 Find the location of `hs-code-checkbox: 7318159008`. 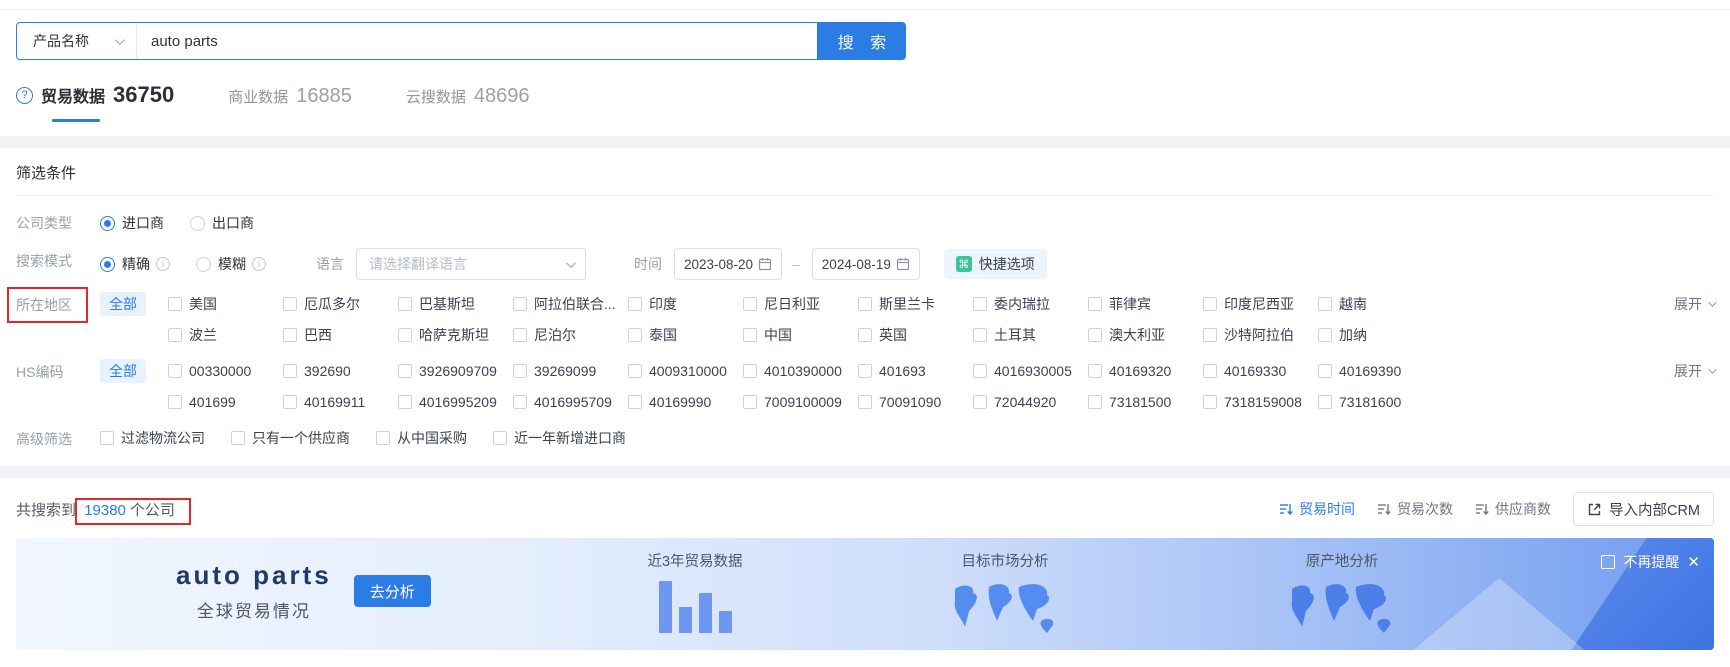

hs-code-checkbox: 7318159008 is located at coordinates (1260, 402).